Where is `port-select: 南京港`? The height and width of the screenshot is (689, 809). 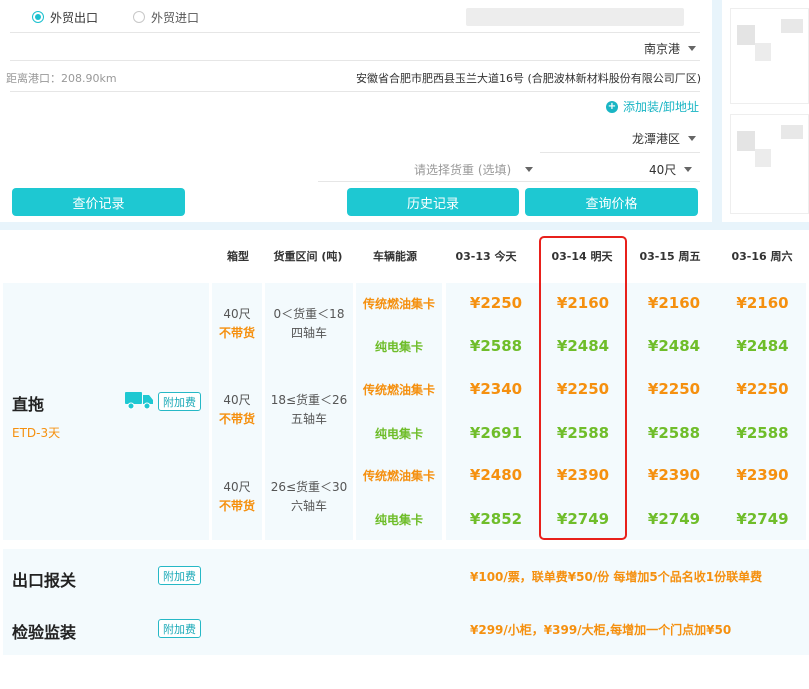 port-select: 南京港 is located at coordinates (670, 48).